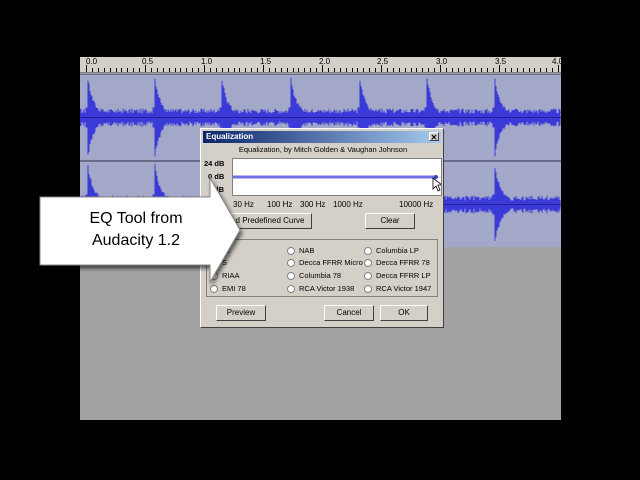 The width and height of the screenshot is (640, 480). What do you see at coordinates (397, 276) in the screenshot?
I see `radio-decca-ffrr-lp: Decca FFRR LP` at bounding box center [397, 276].